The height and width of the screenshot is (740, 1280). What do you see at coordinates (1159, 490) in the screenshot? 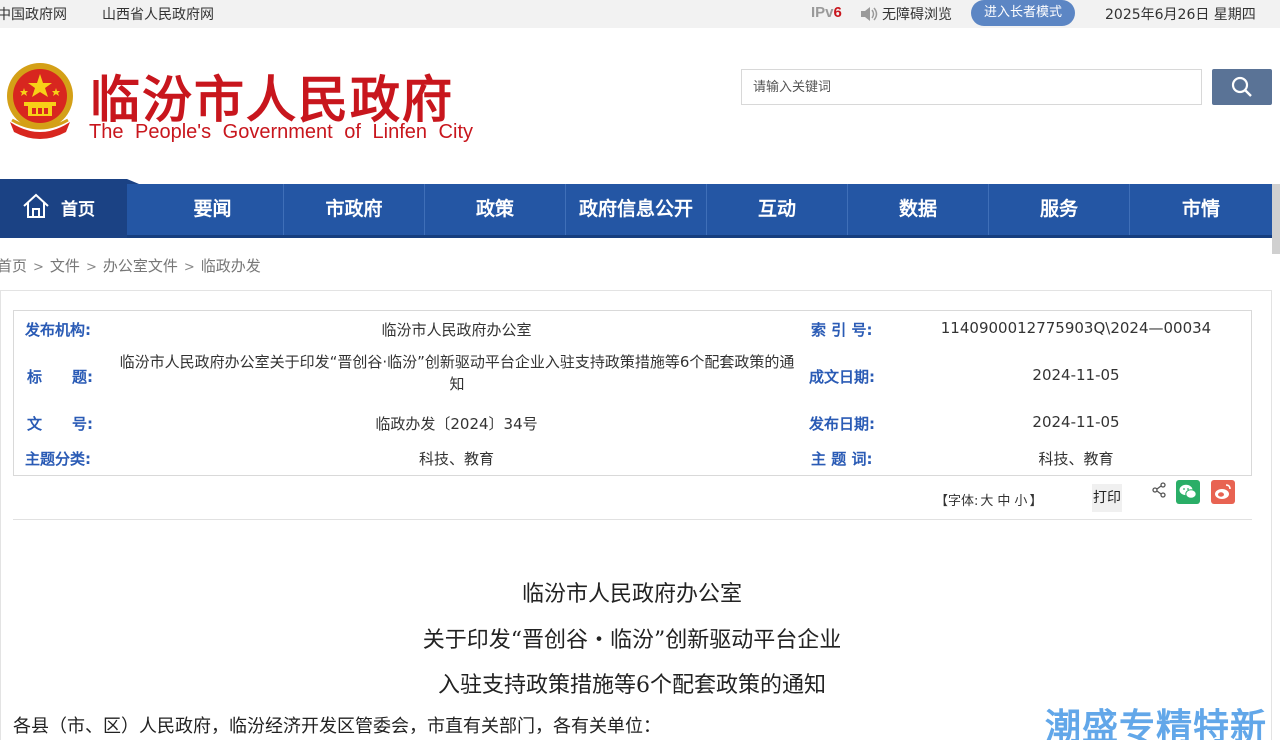
I see `share-icon` at bounding box center [1159, 490].